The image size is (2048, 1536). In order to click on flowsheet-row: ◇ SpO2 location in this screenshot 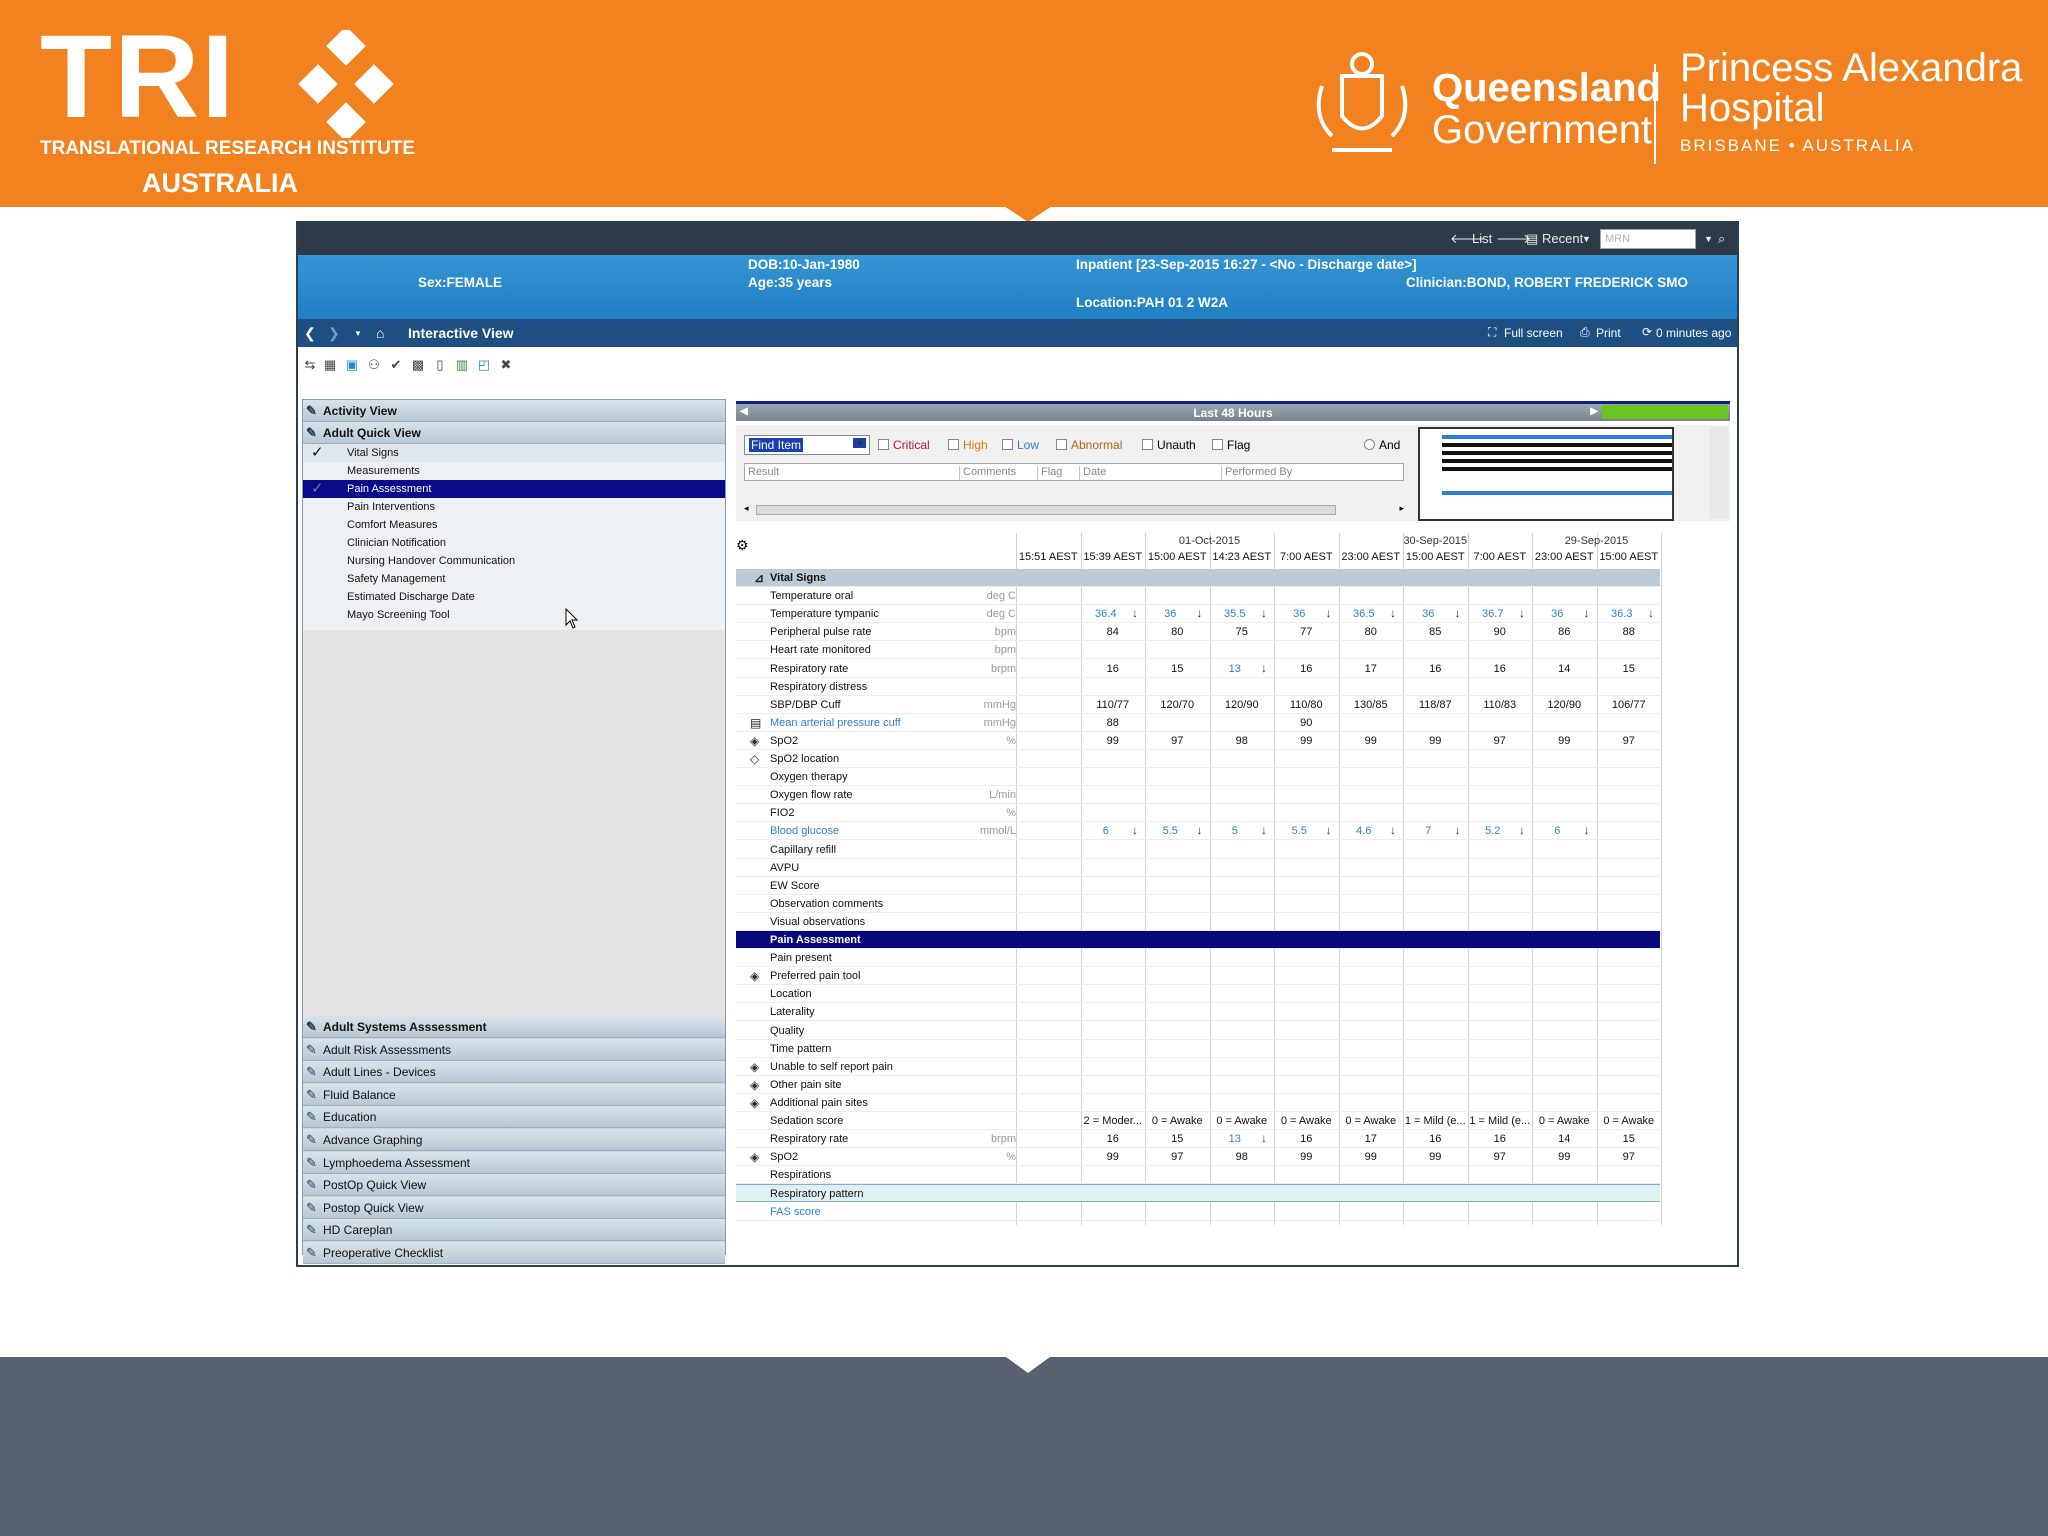, I will do `click(1198, 759)`.